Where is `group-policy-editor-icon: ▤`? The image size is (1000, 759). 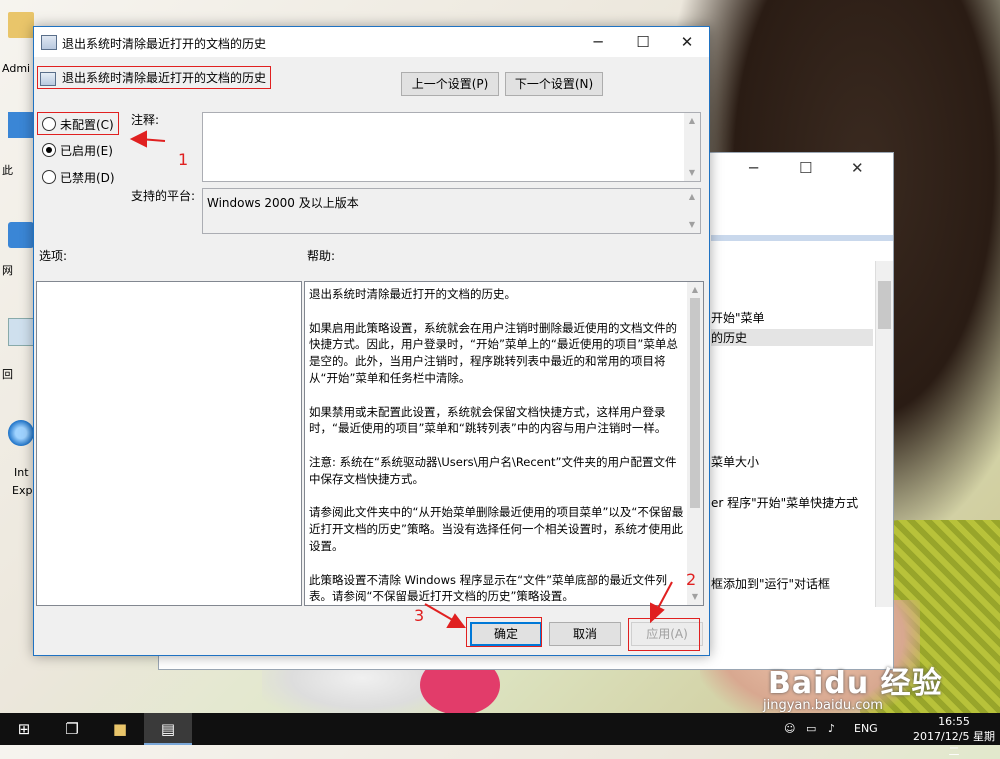
group-policy-editor-icon: ▤ is located at coordinates (168, 729).